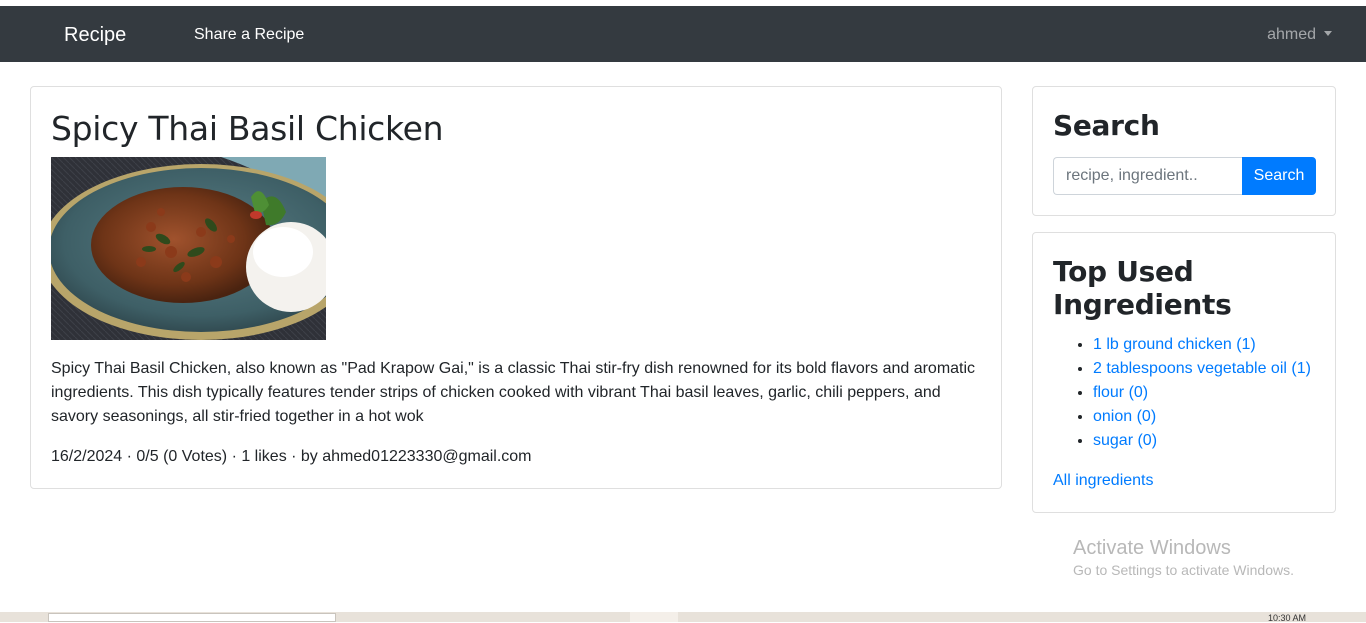 Image resolution: width=1366 pixels, height=623 pixels. I want to click on watermark-title: Activate Windows, so click(1152, 548).